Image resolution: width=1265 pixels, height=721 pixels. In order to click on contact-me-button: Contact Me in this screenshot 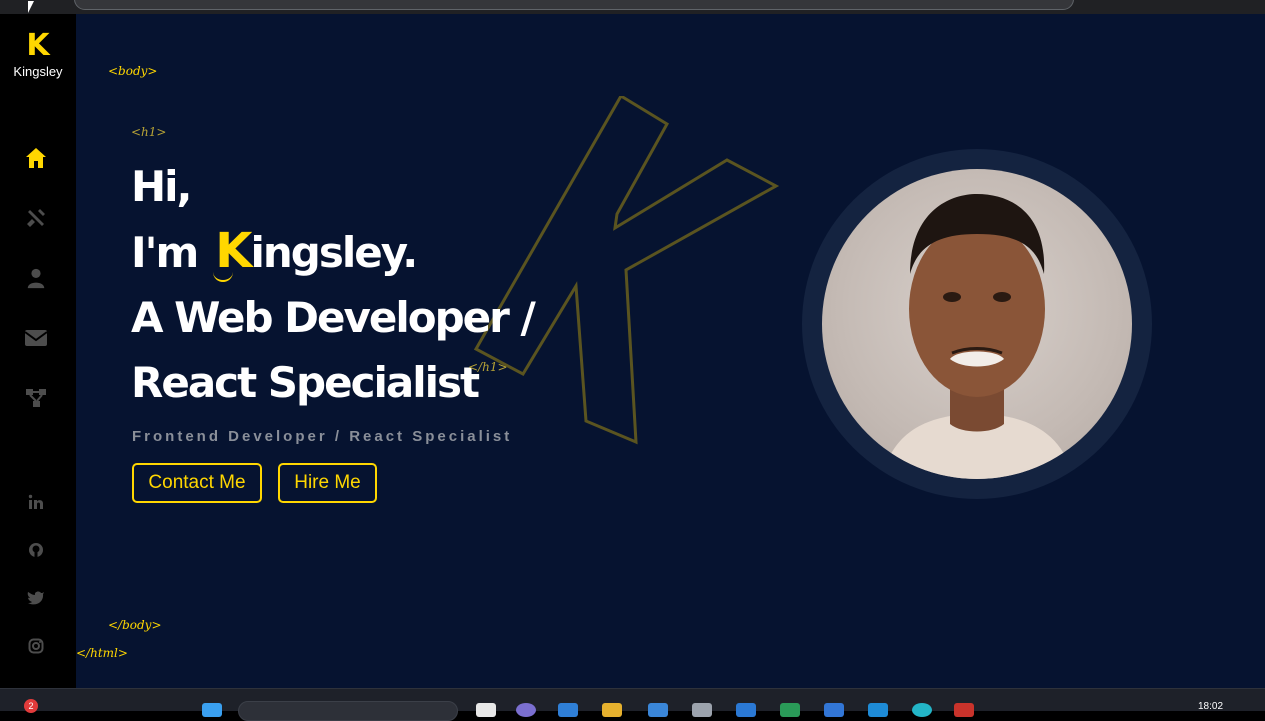, I will do `click(197, 483)`.